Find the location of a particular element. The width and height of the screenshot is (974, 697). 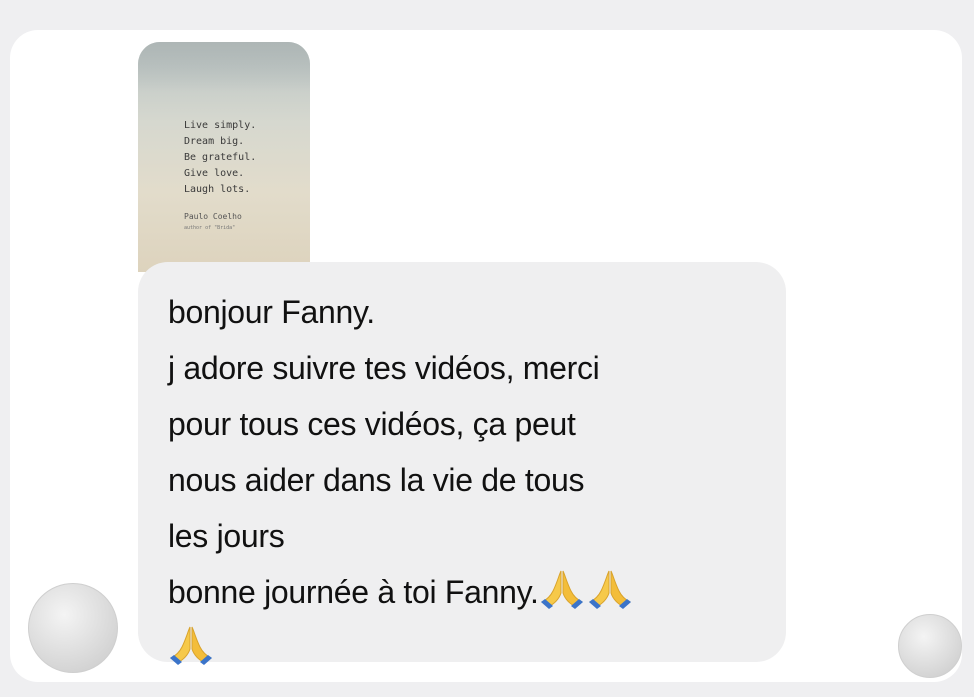

quote-line: Dream big. is located at coordinates (214, 141).